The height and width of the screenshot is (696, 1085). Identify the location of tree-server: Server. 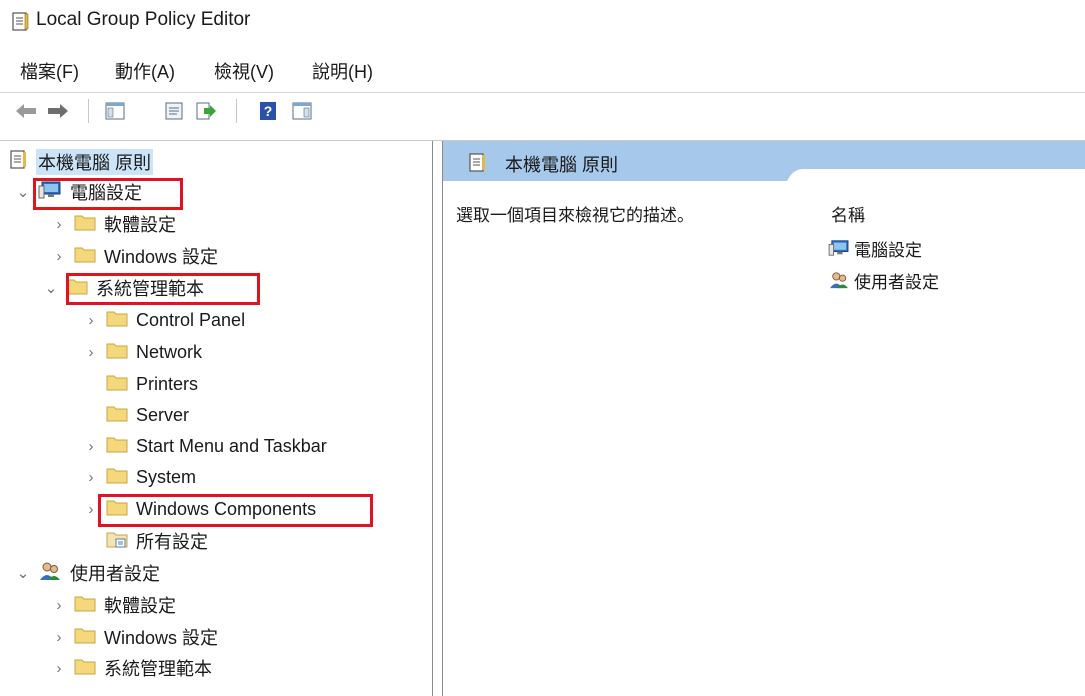
(136, 415).